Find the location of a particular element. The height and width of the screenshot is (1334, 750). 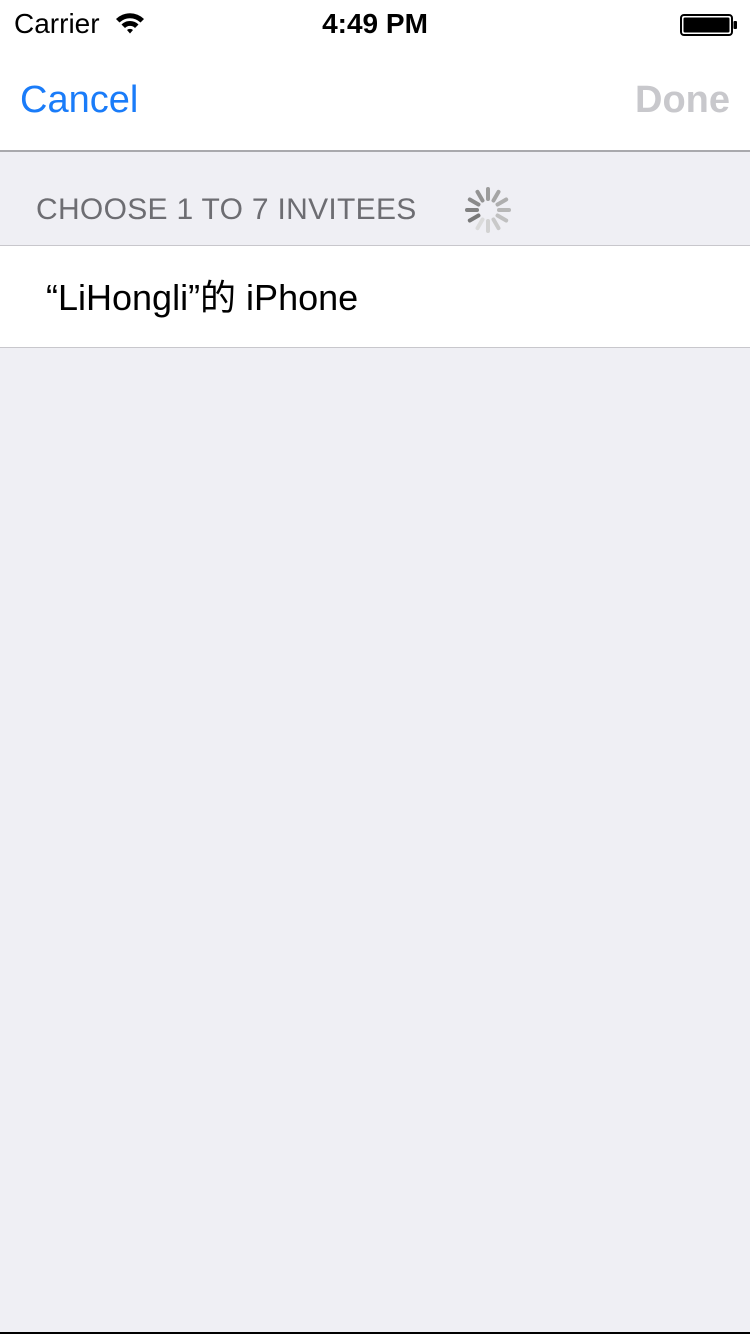

status-bar: Carrier 4:49 PM is located at coordinates (375, 20).